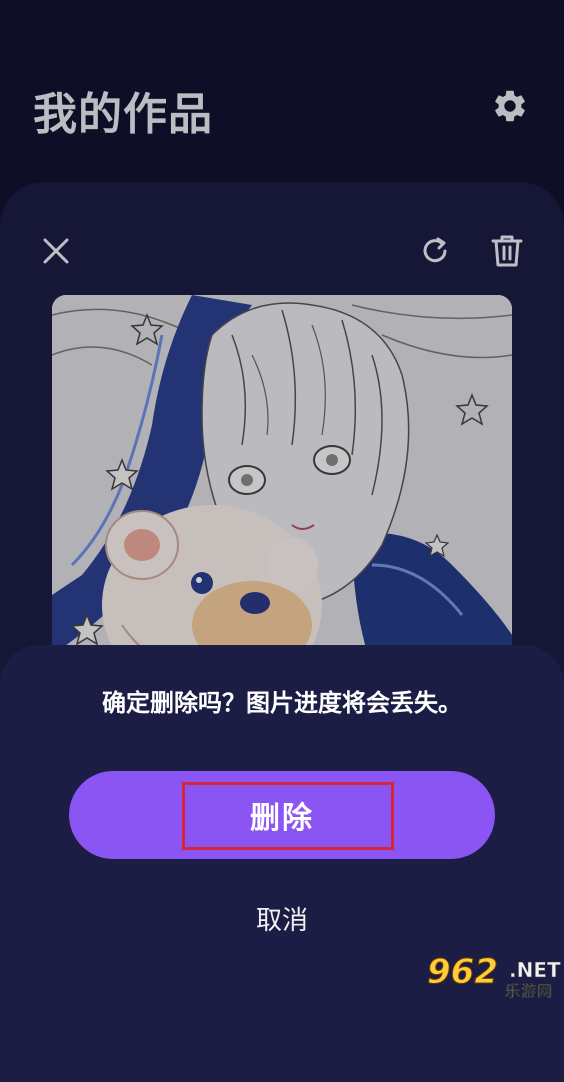 The width and height of the screenshot is (564, 1082). Describe the element at coordinates (463, 972) in the screenshot. I see `watermark-number: 962` at that location.